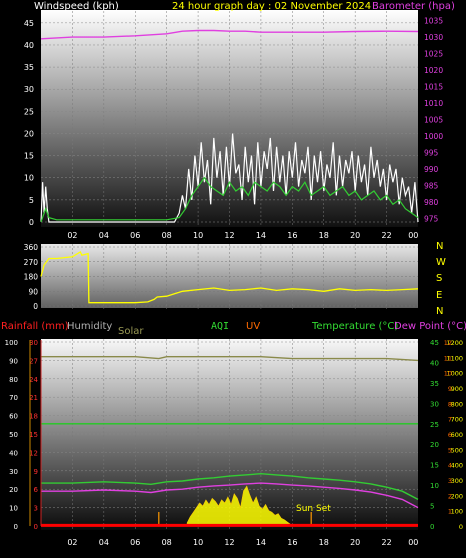 This screenshot has height=558, width=466. Describe the element at coordinates (450, 420) in the screenshot. I see `uv-y-tick-label: 7` at that location.